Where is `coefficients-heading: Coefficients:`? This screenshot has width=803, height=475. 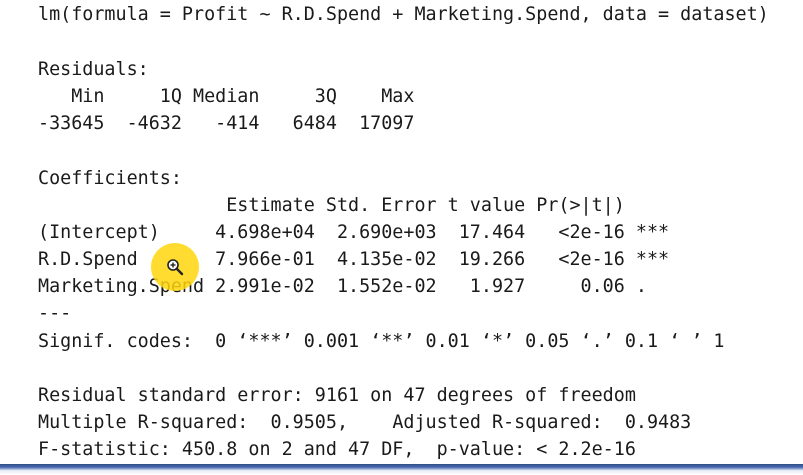 coefficients-heading: Coefficients: is located at coordinates (110, 178).